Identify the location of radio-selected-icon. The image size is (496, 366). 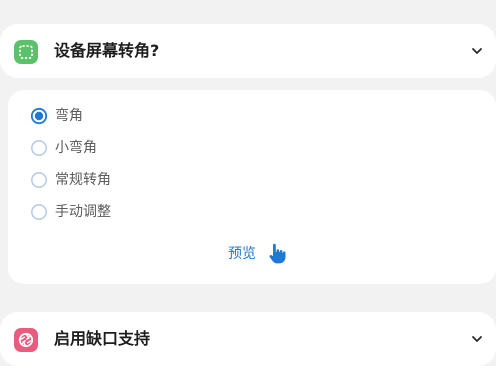
(39, 116).